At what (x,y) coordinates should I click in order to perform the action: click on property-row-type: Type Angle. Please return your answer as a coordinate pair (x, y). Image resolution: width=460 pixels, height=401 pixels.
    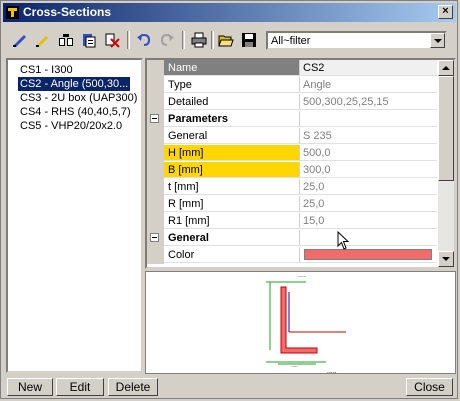
    Looking at the image, I should click on (292, 85).